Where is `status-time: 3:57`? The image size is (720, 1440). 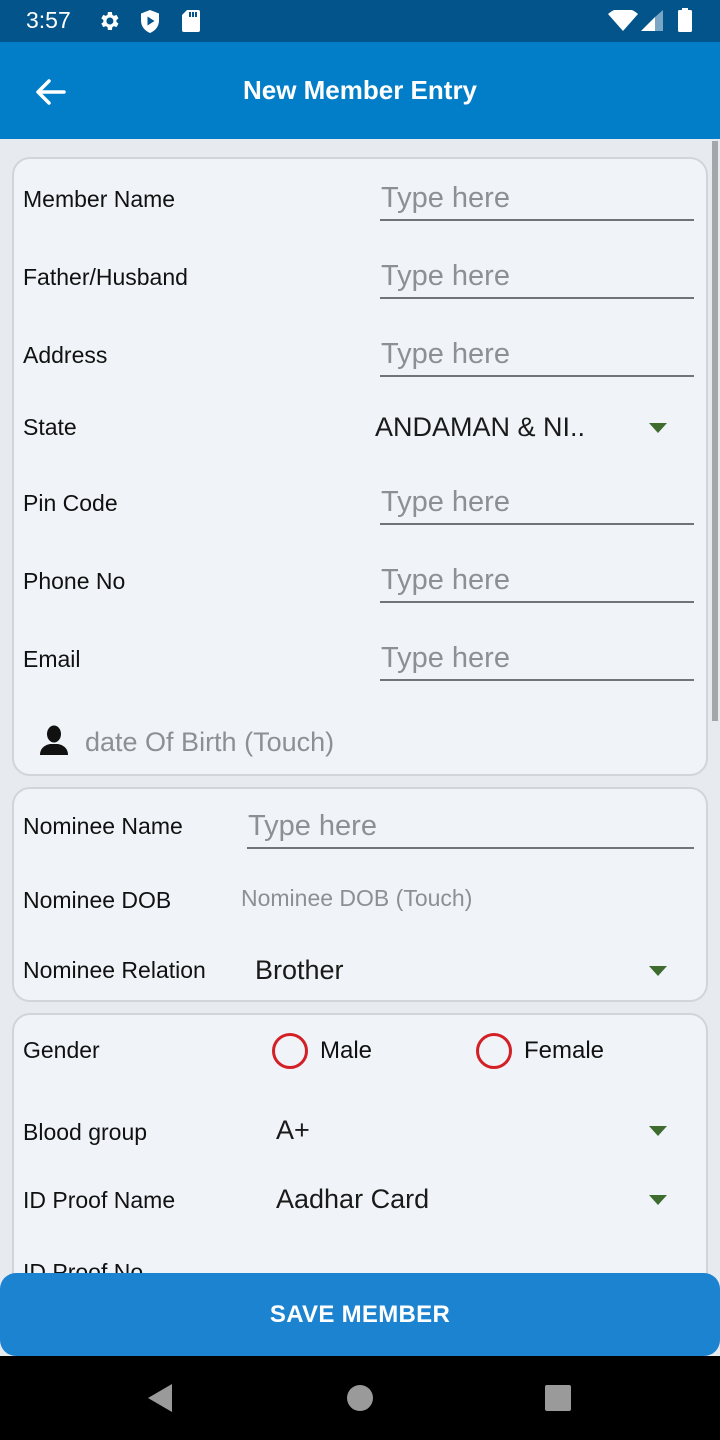
status-time: 3:57 is located at coordinates (48, 20).